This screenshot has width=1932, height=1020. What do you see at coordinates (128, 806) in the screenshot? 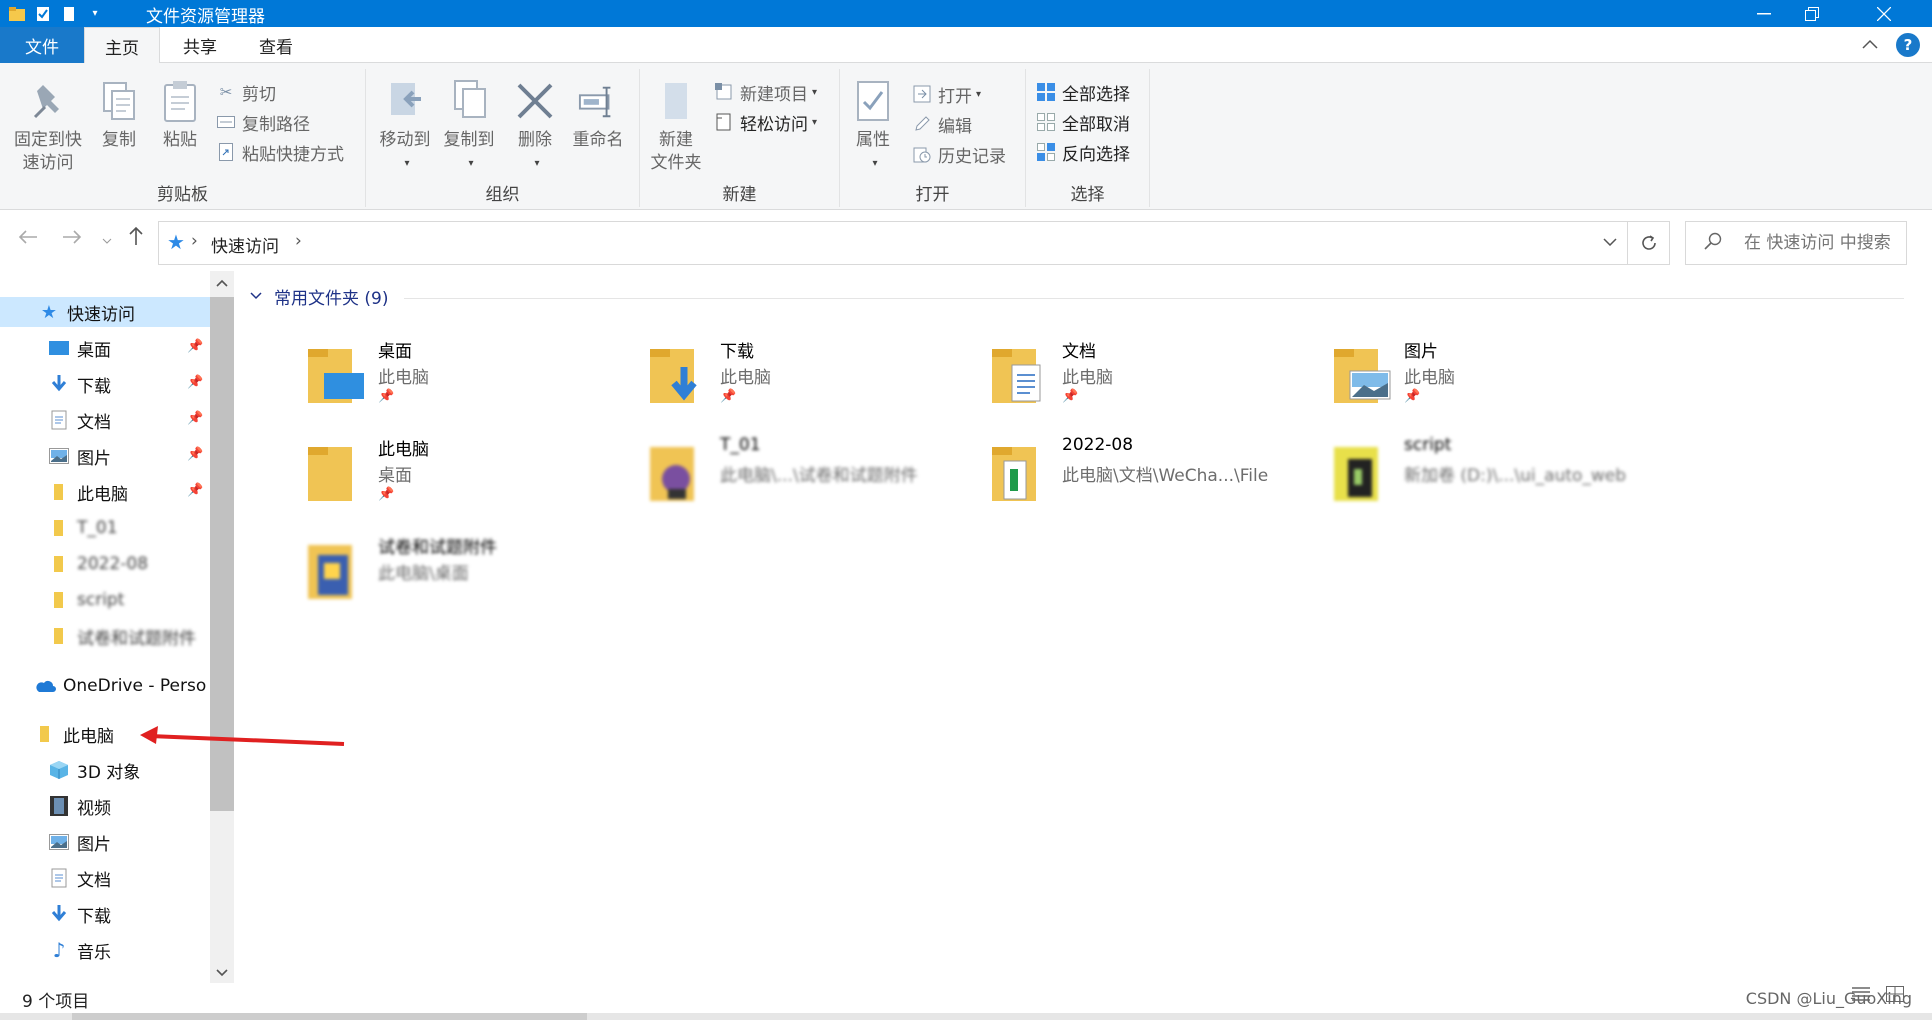
I see `nav-item-videos: 视频` at bounding box center [128, 806].